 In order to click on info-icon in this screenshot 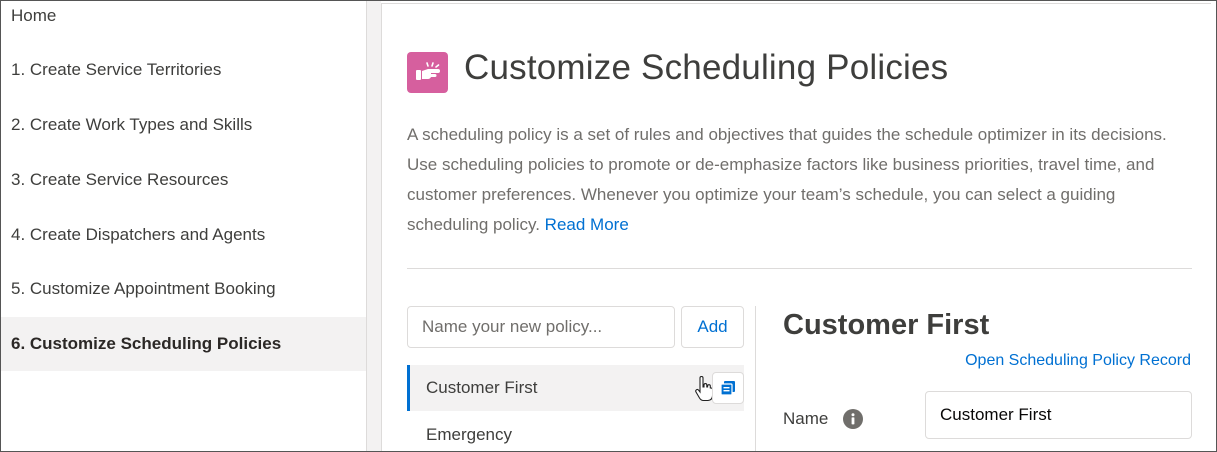, I will do `click(853, 419)`.